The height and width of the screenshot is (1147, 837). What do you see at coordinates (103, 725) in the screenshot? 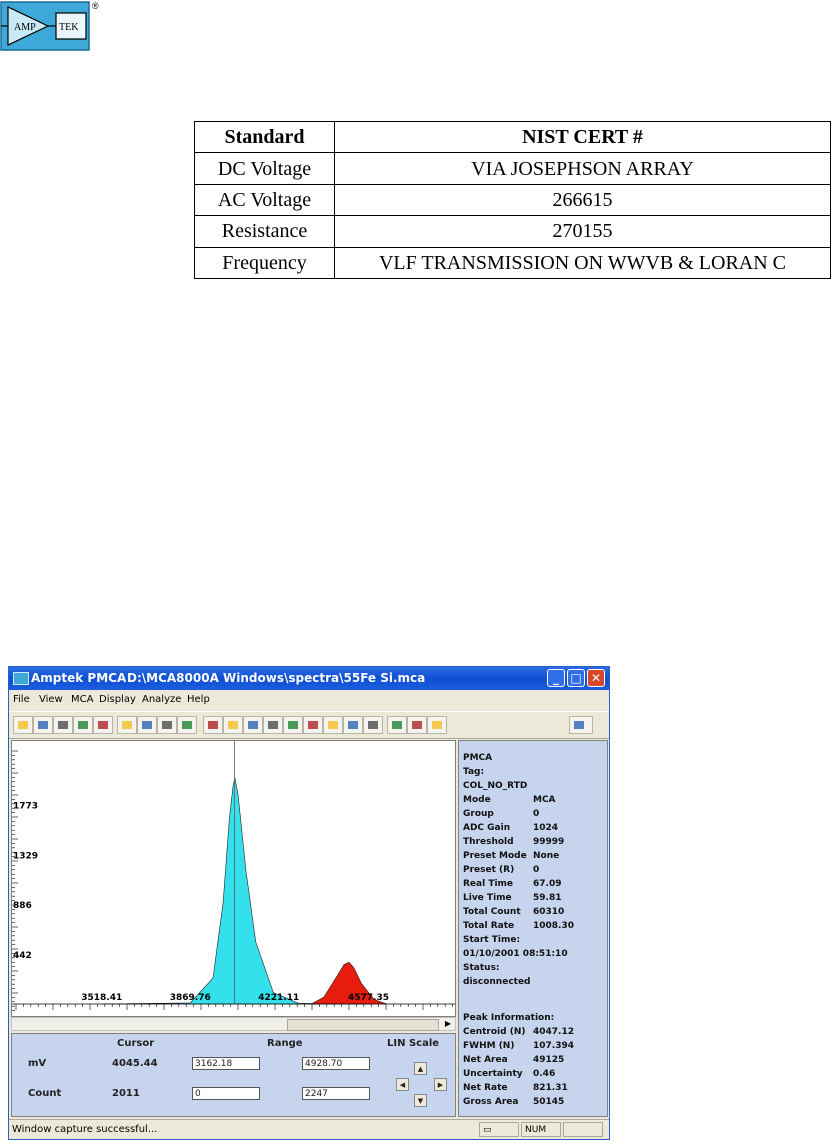
I see `properties-icon` at bounding box center [103, 725].